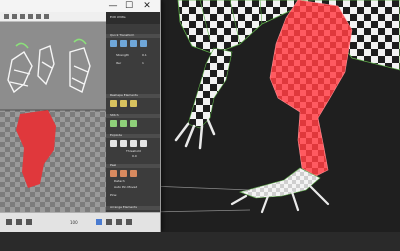  What do you see at coordinates (129, 6) in the screenshot?
I see `maximize-button: ☐` at bounding box center [129, 6].